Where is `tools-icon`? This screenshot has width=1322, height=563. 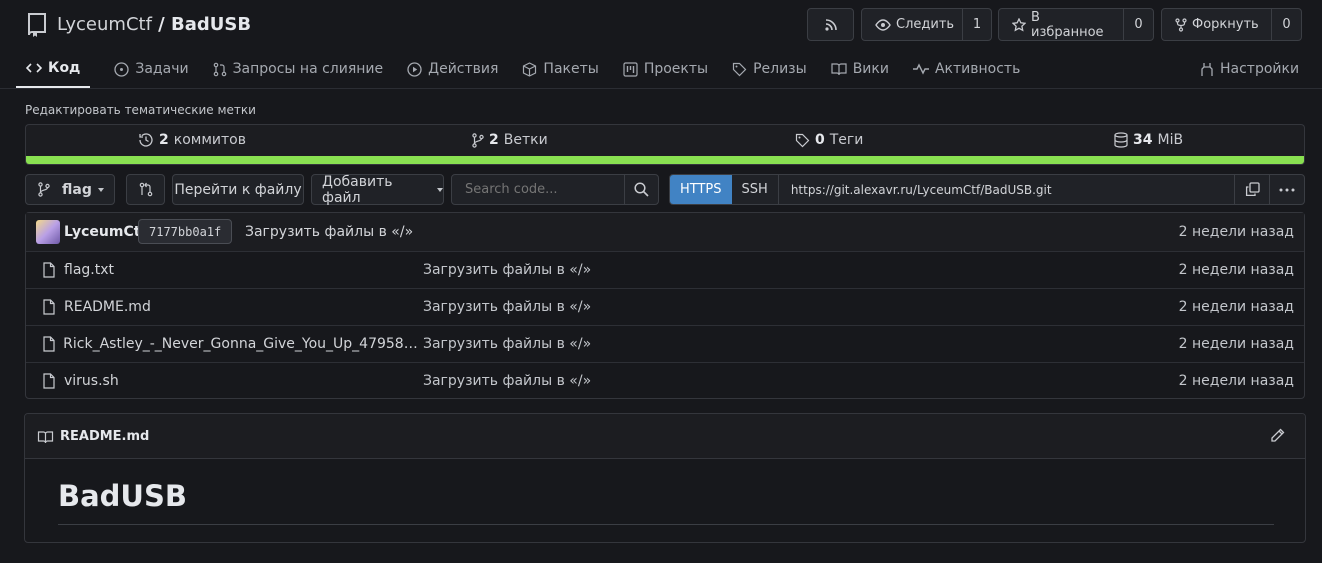
tools-icon is located at coordinates (1207, 69).